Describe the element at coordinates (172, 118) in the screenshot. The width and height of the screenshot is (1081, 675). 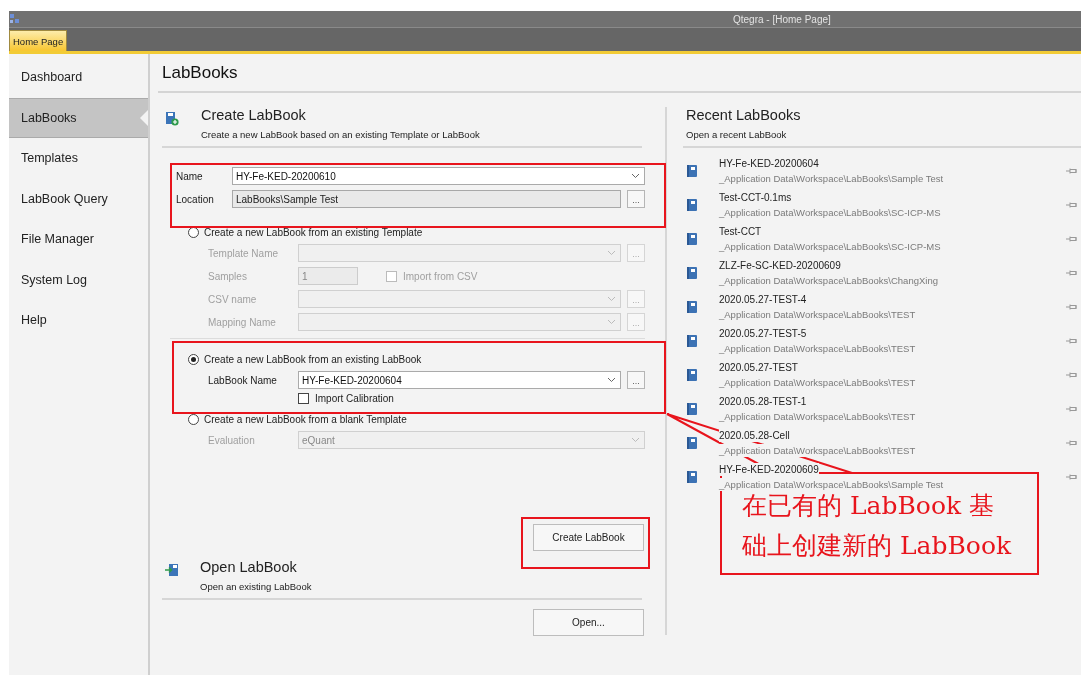
I see `new-notebook-icon` at that location.